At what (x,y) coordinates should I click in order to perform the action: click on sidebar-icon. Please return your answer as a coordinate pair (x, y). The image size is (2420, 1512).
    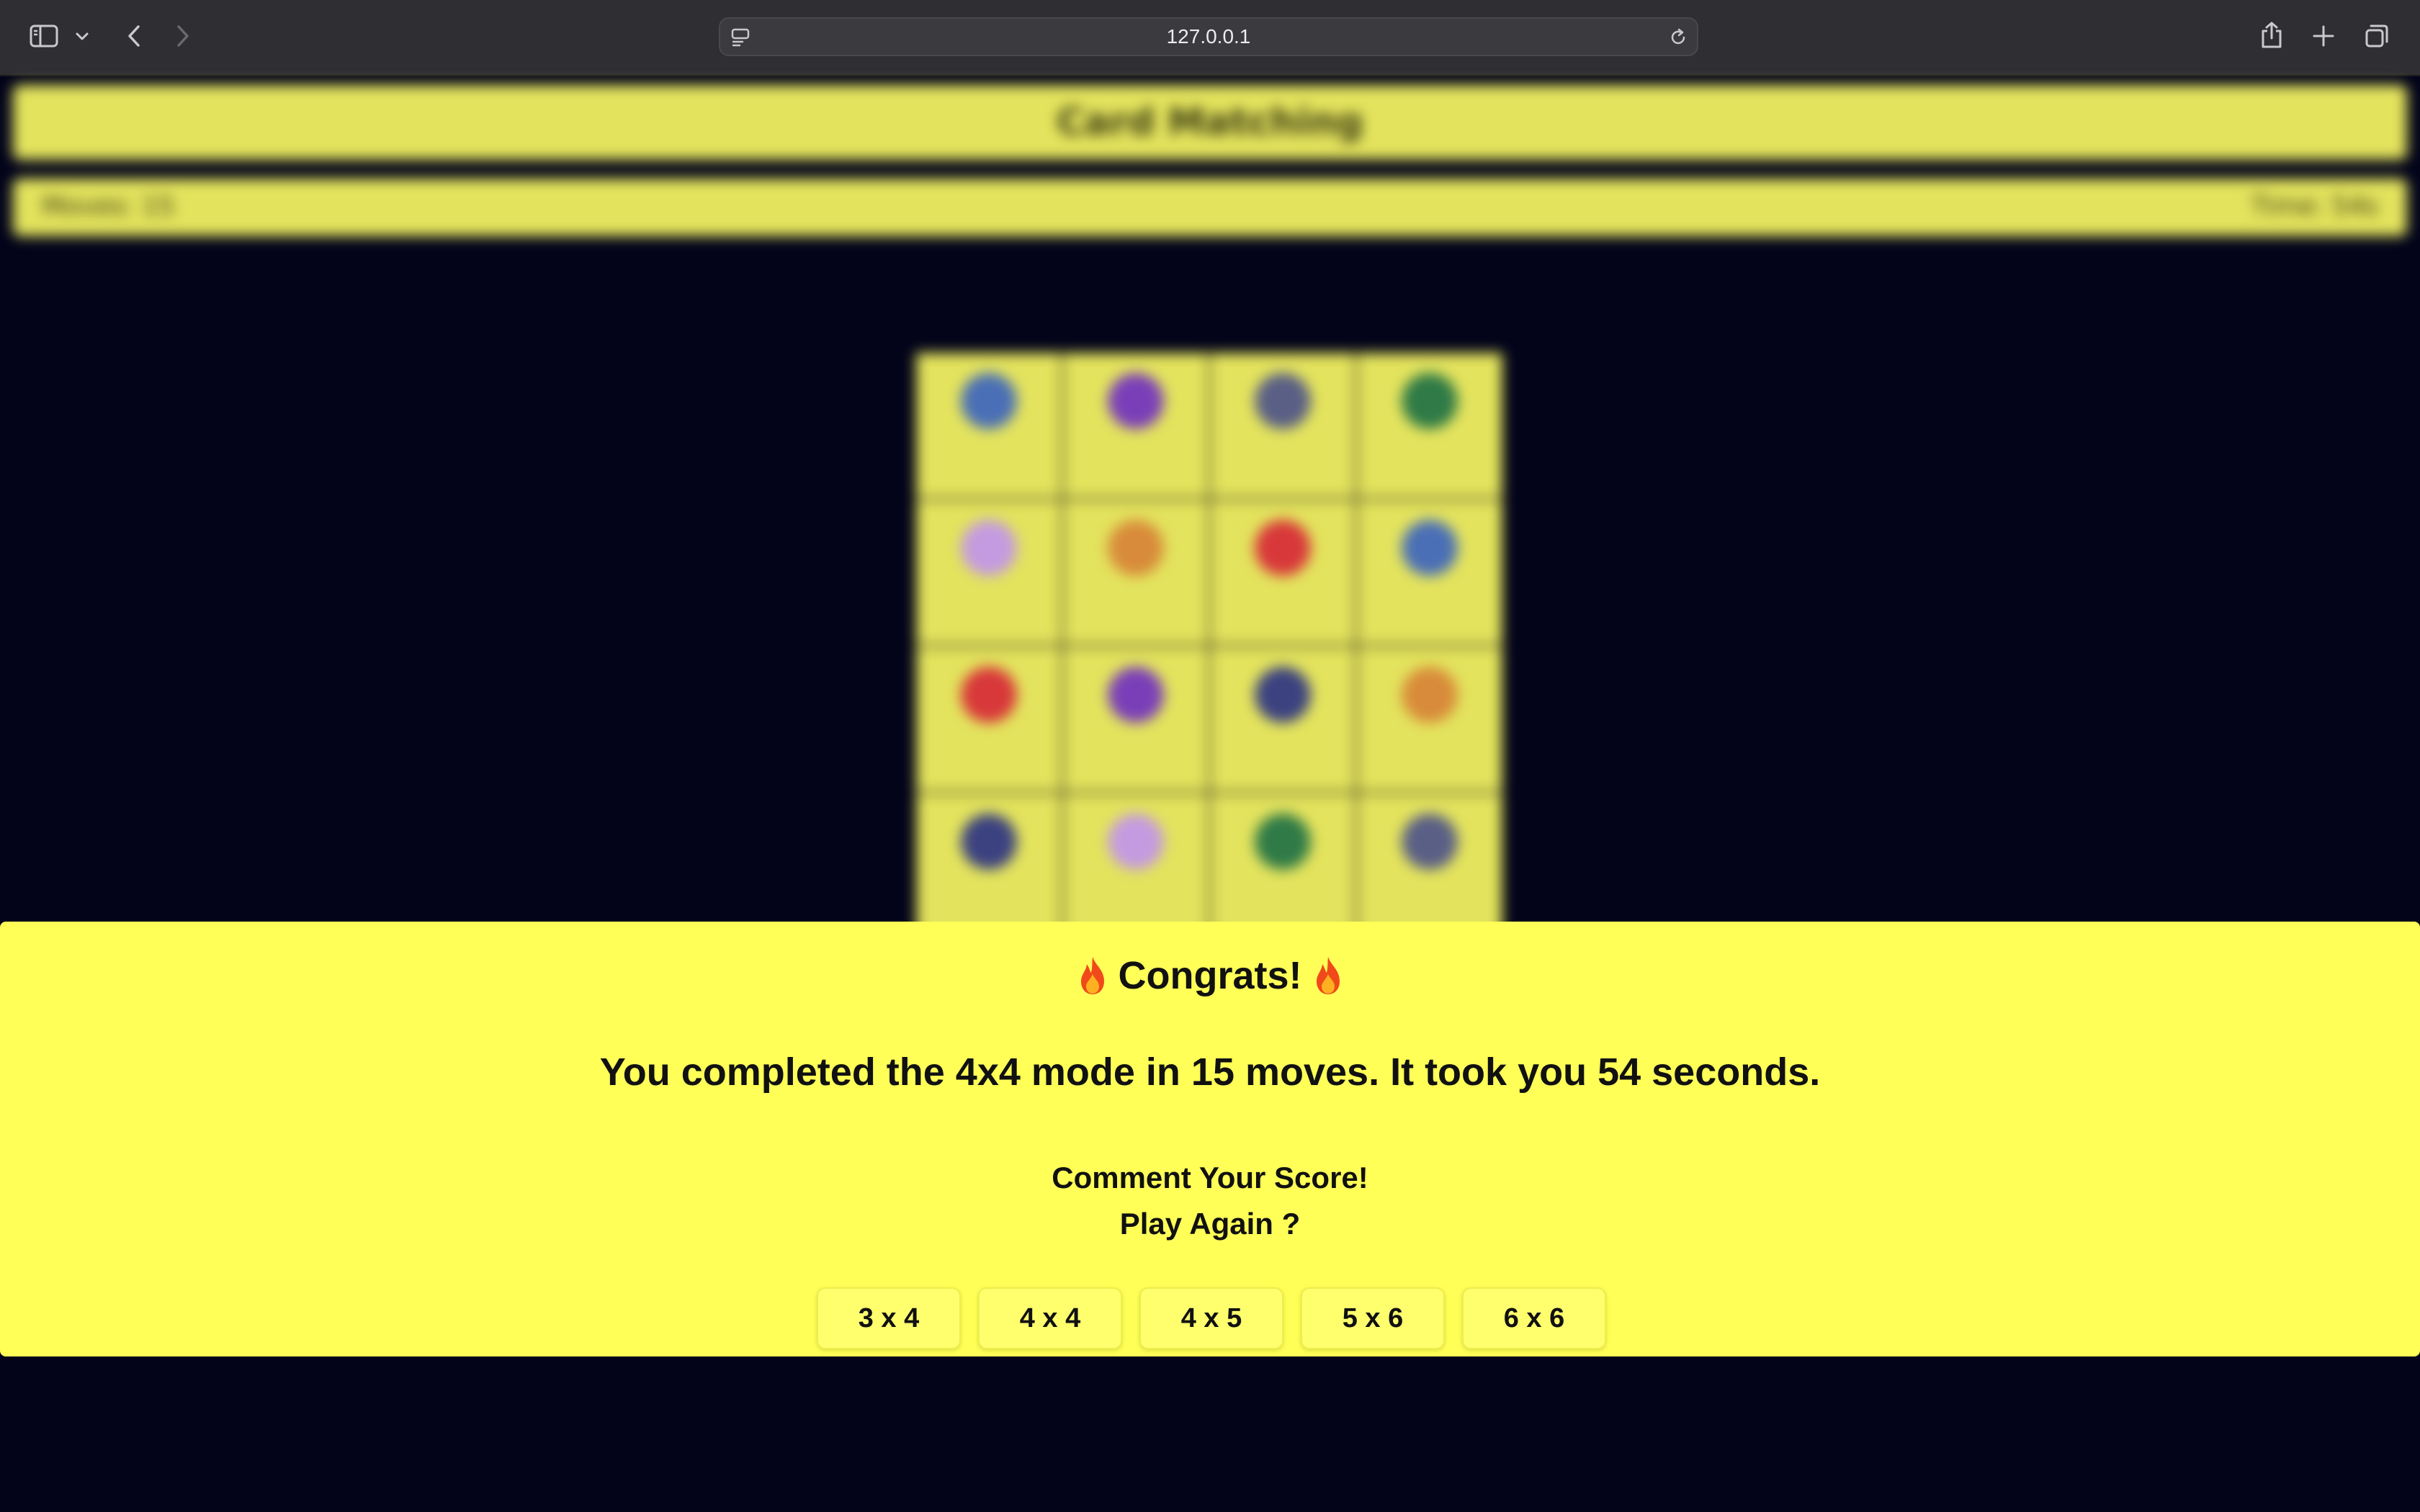
    Looking at the image, I should click on (43, 36).